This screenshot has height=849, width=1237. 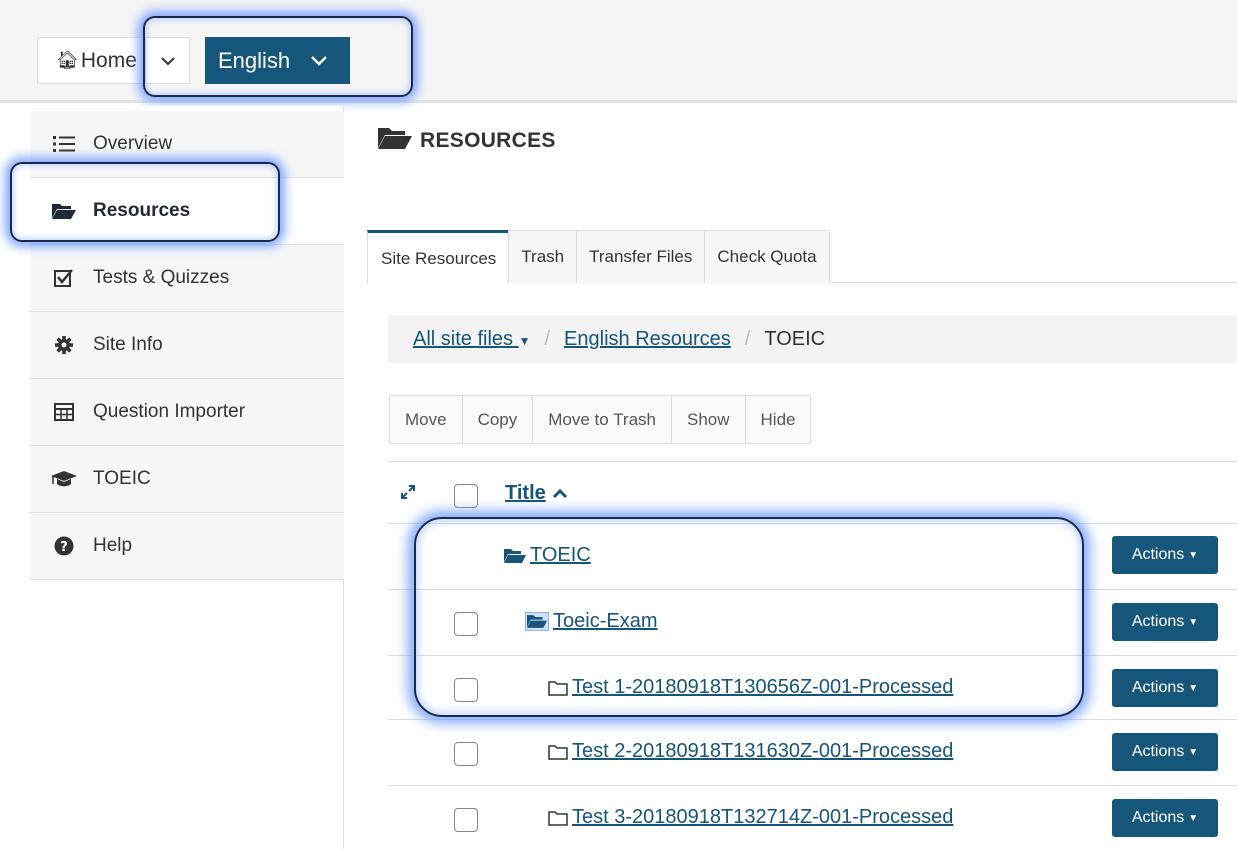 I want to click on chevron-up-icon, so click(x=559, y=493).